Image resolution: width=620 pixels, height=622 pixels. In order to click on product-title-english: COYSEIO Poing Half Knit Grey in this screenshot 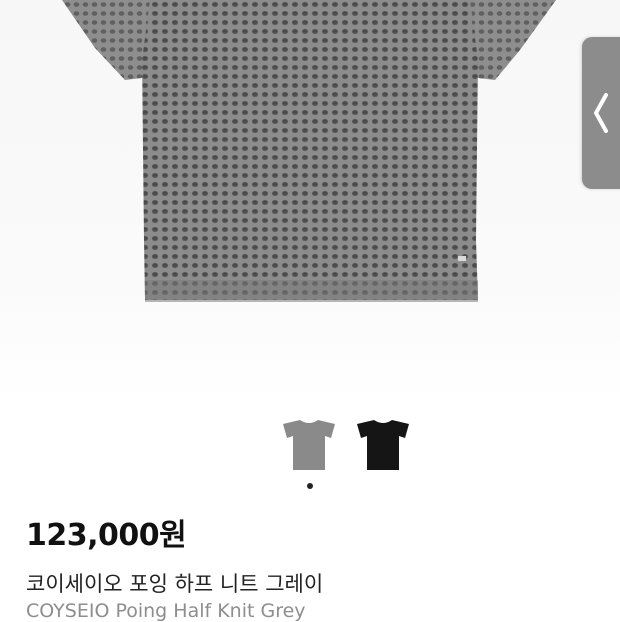, I will do `click(166, 611)`.